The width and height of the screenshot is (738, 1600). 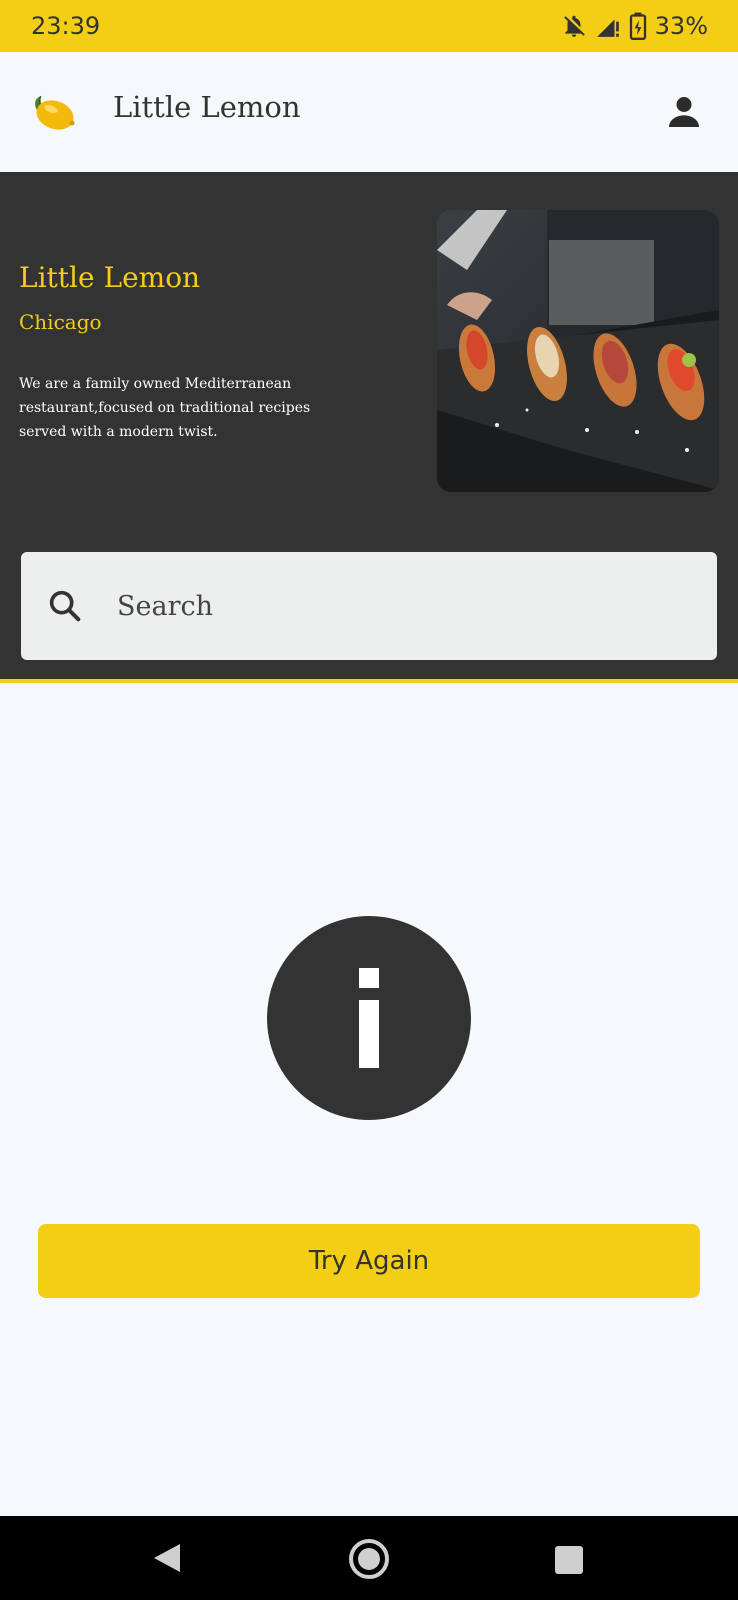 What do you see at coordinates (65, 606) in the screenshot?
I see `search-icon` at bounding box center [65, 606].